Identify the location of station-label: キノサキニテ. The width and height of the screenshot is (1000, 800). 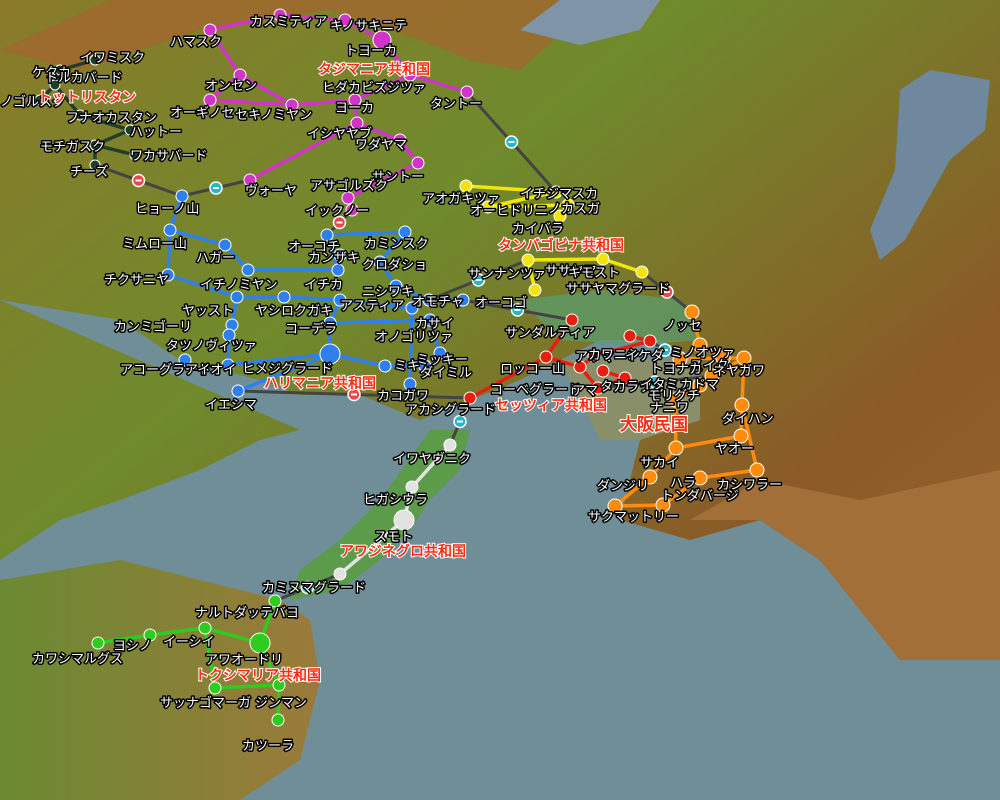
(368, 26).